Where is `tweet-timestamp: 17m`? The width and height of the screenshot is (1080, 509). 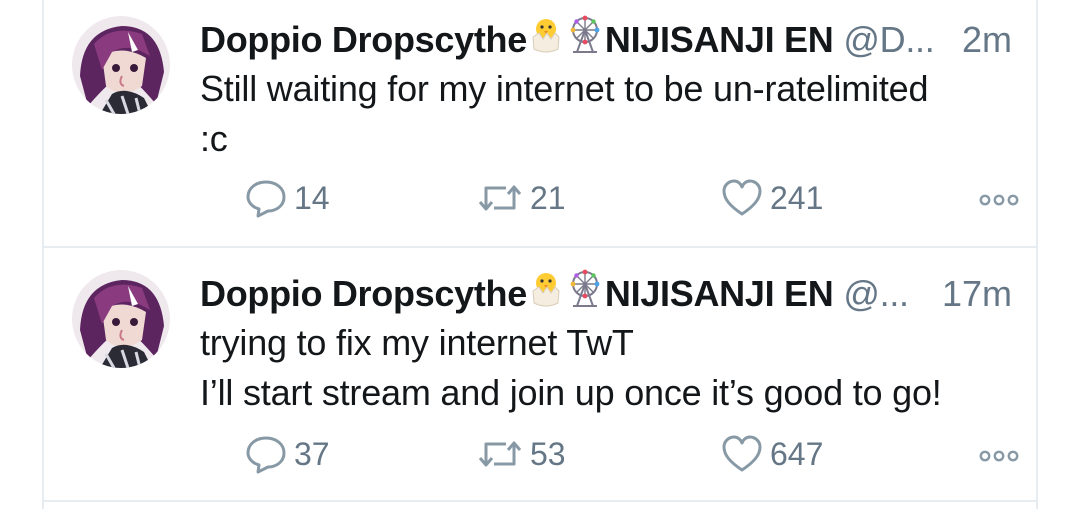 tweet-timestamp: 17m is located at coordinates (977, 294).